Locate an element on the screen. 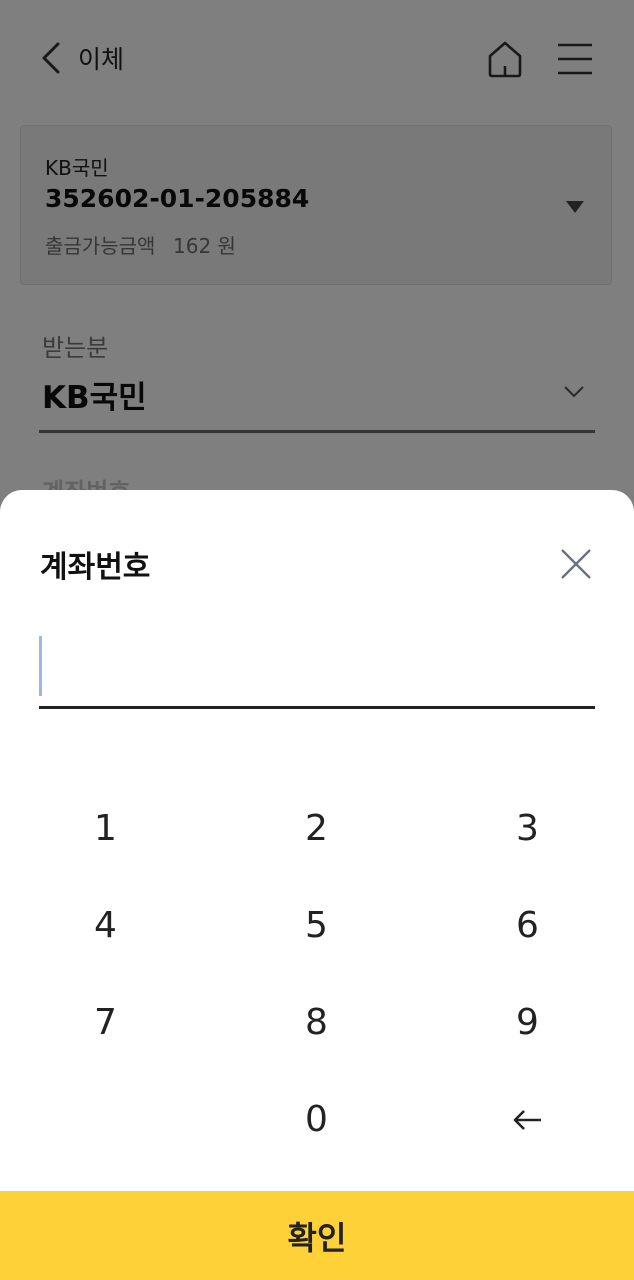 Image resolution: width=634 pixels, height=1280 pixels. key-7: 7 is located at coordinates (105, 1022).